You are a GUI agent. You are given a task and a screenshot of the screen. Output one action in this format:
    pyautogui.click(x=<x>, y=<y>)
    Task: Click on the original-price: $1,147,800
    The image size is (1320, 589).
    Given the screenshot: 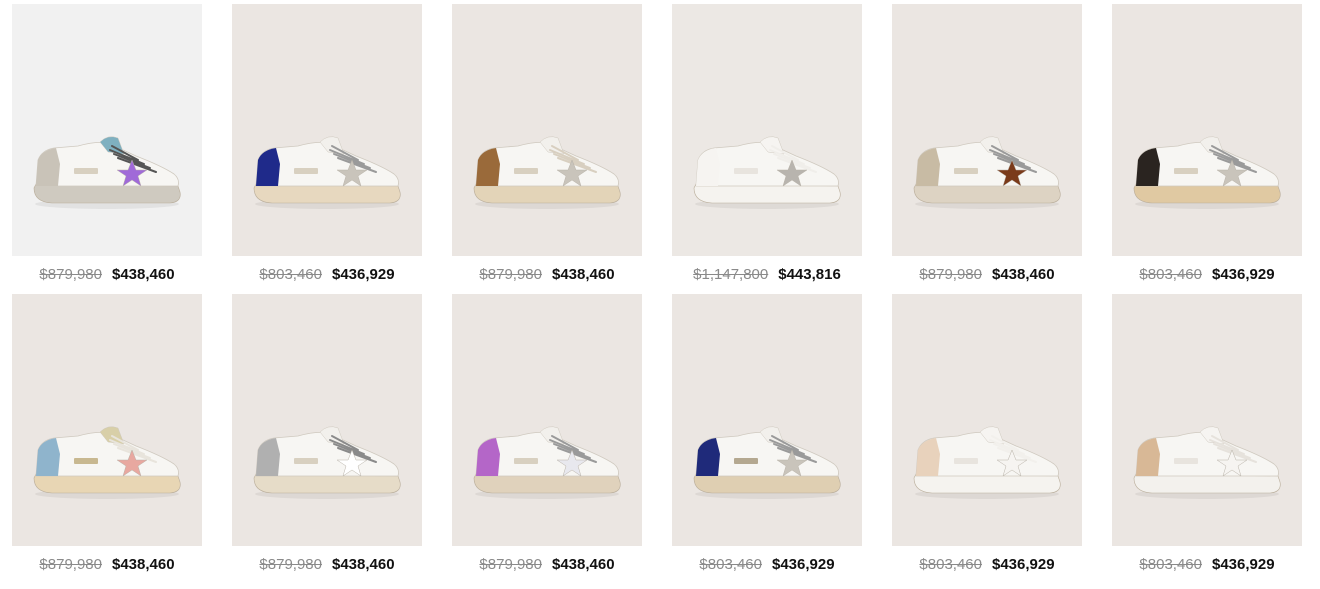 What is the action you would take?
    pyautogui.click(x=731, y=274)
    